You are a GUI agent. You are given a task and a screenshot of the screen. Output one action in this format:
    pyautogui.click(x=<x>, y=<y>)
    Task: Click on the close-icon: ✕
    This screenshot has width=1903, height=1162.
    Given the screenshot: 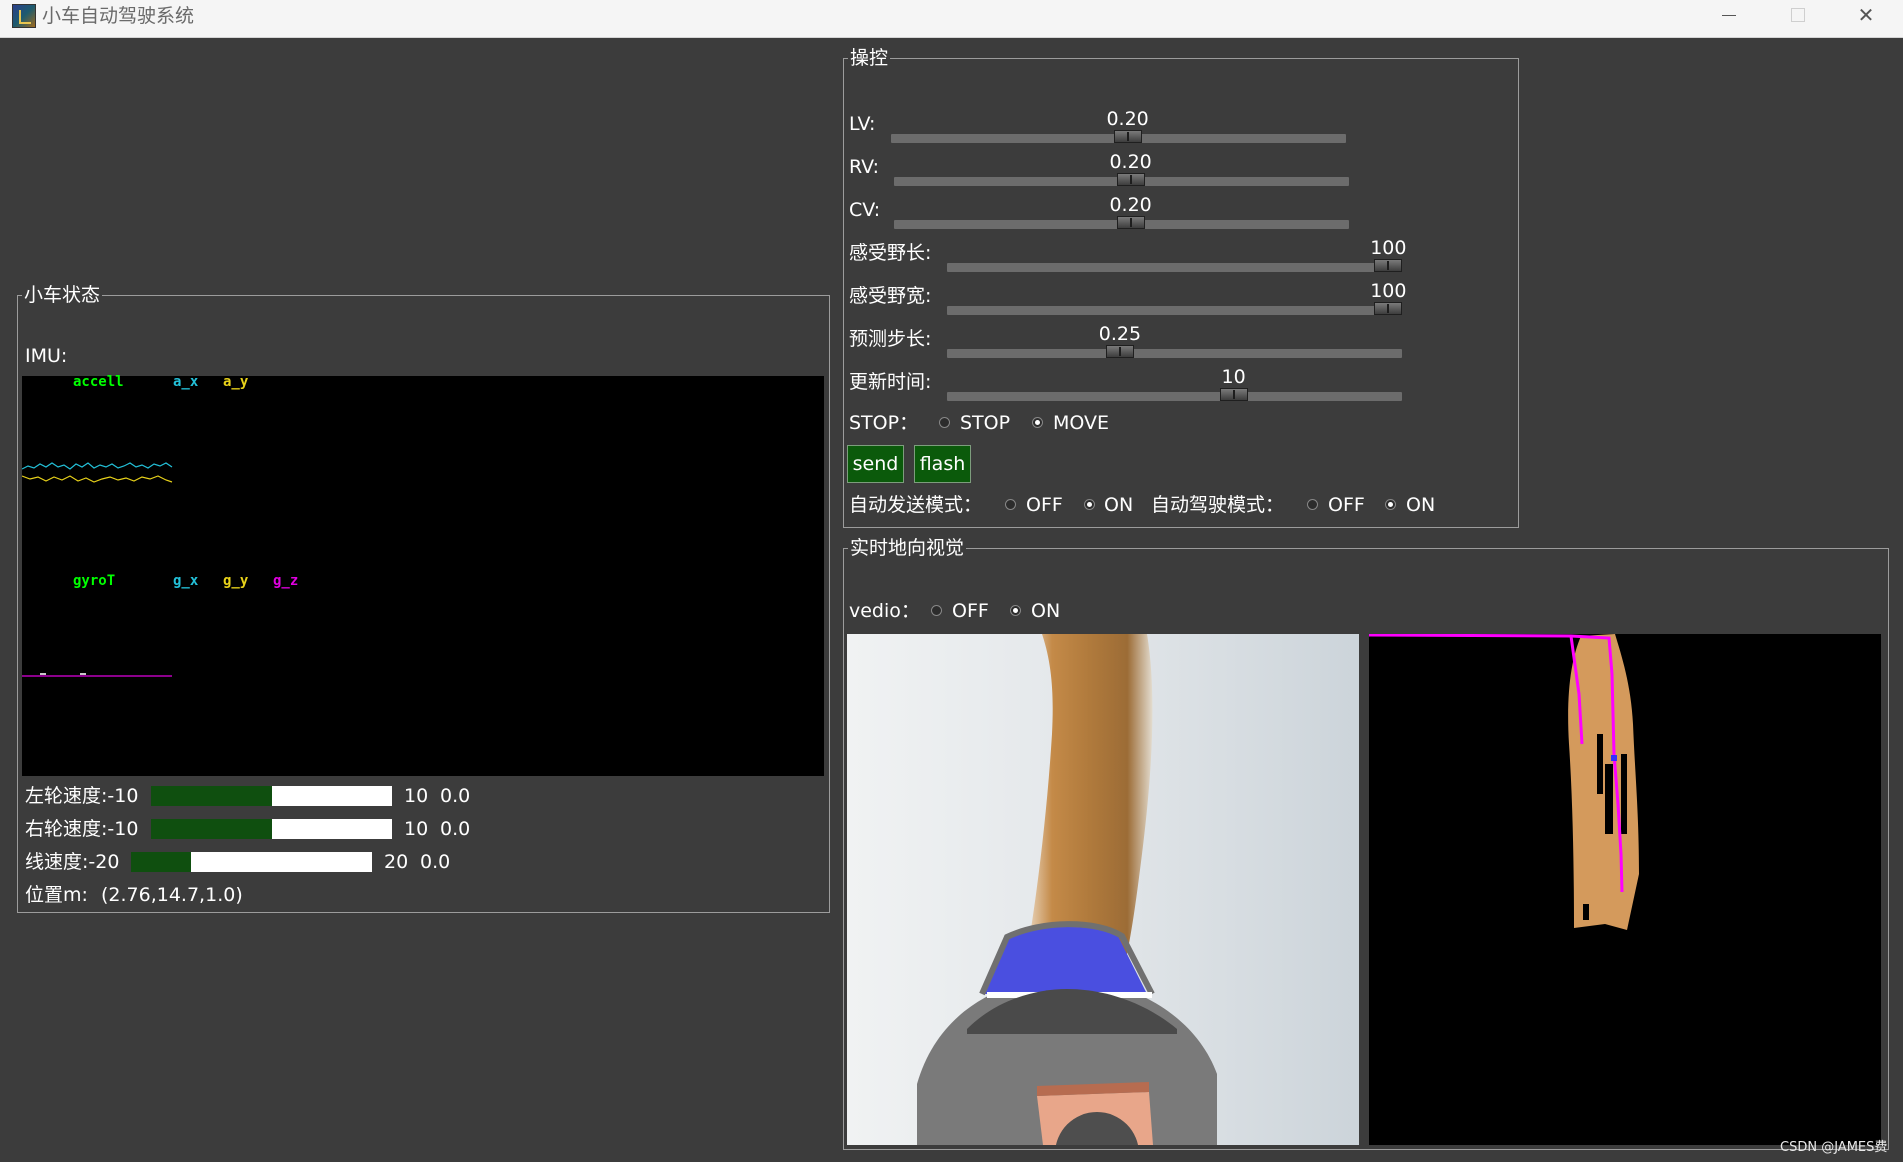 What is the action you would take?
    pyautogui.click(x=1866, y=15)
    